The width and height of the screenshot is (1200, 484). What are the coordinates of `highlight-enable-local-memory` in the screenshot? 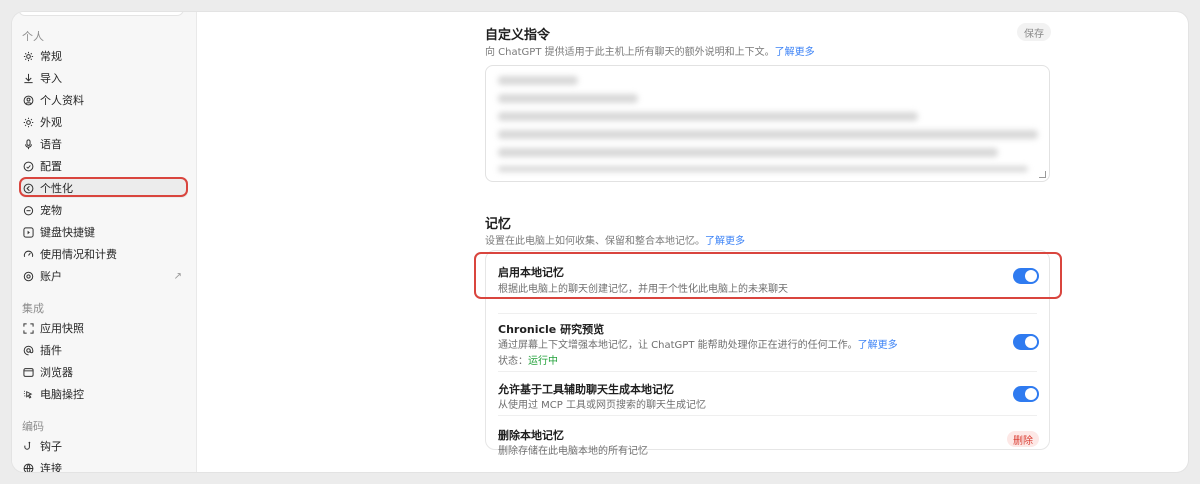 It's located at (768, 275).